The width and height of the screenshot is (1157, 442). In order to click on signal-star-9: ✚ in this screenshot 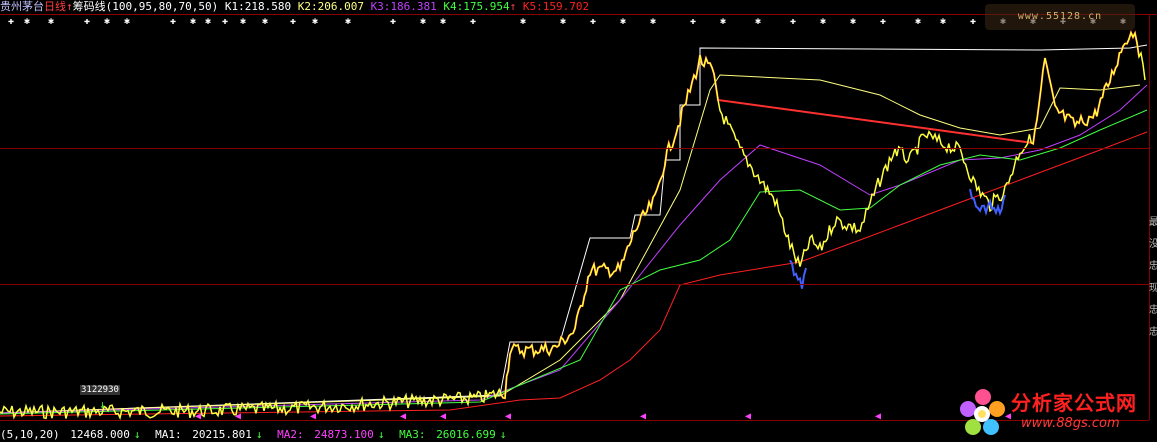, I will do `click(225, 21)`.